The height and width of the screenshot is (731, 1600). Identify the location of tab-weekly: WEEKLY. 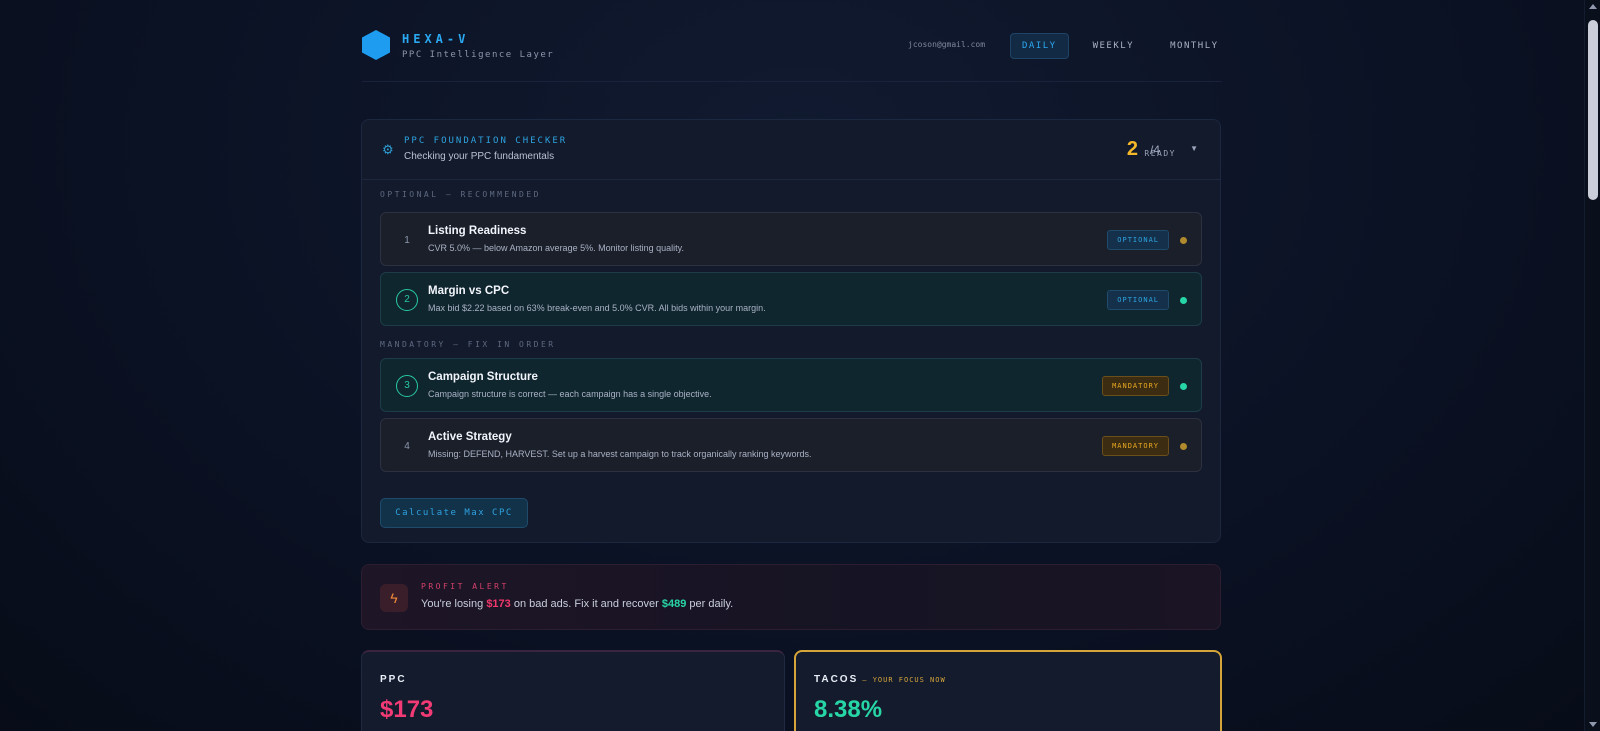
(1114, 46).